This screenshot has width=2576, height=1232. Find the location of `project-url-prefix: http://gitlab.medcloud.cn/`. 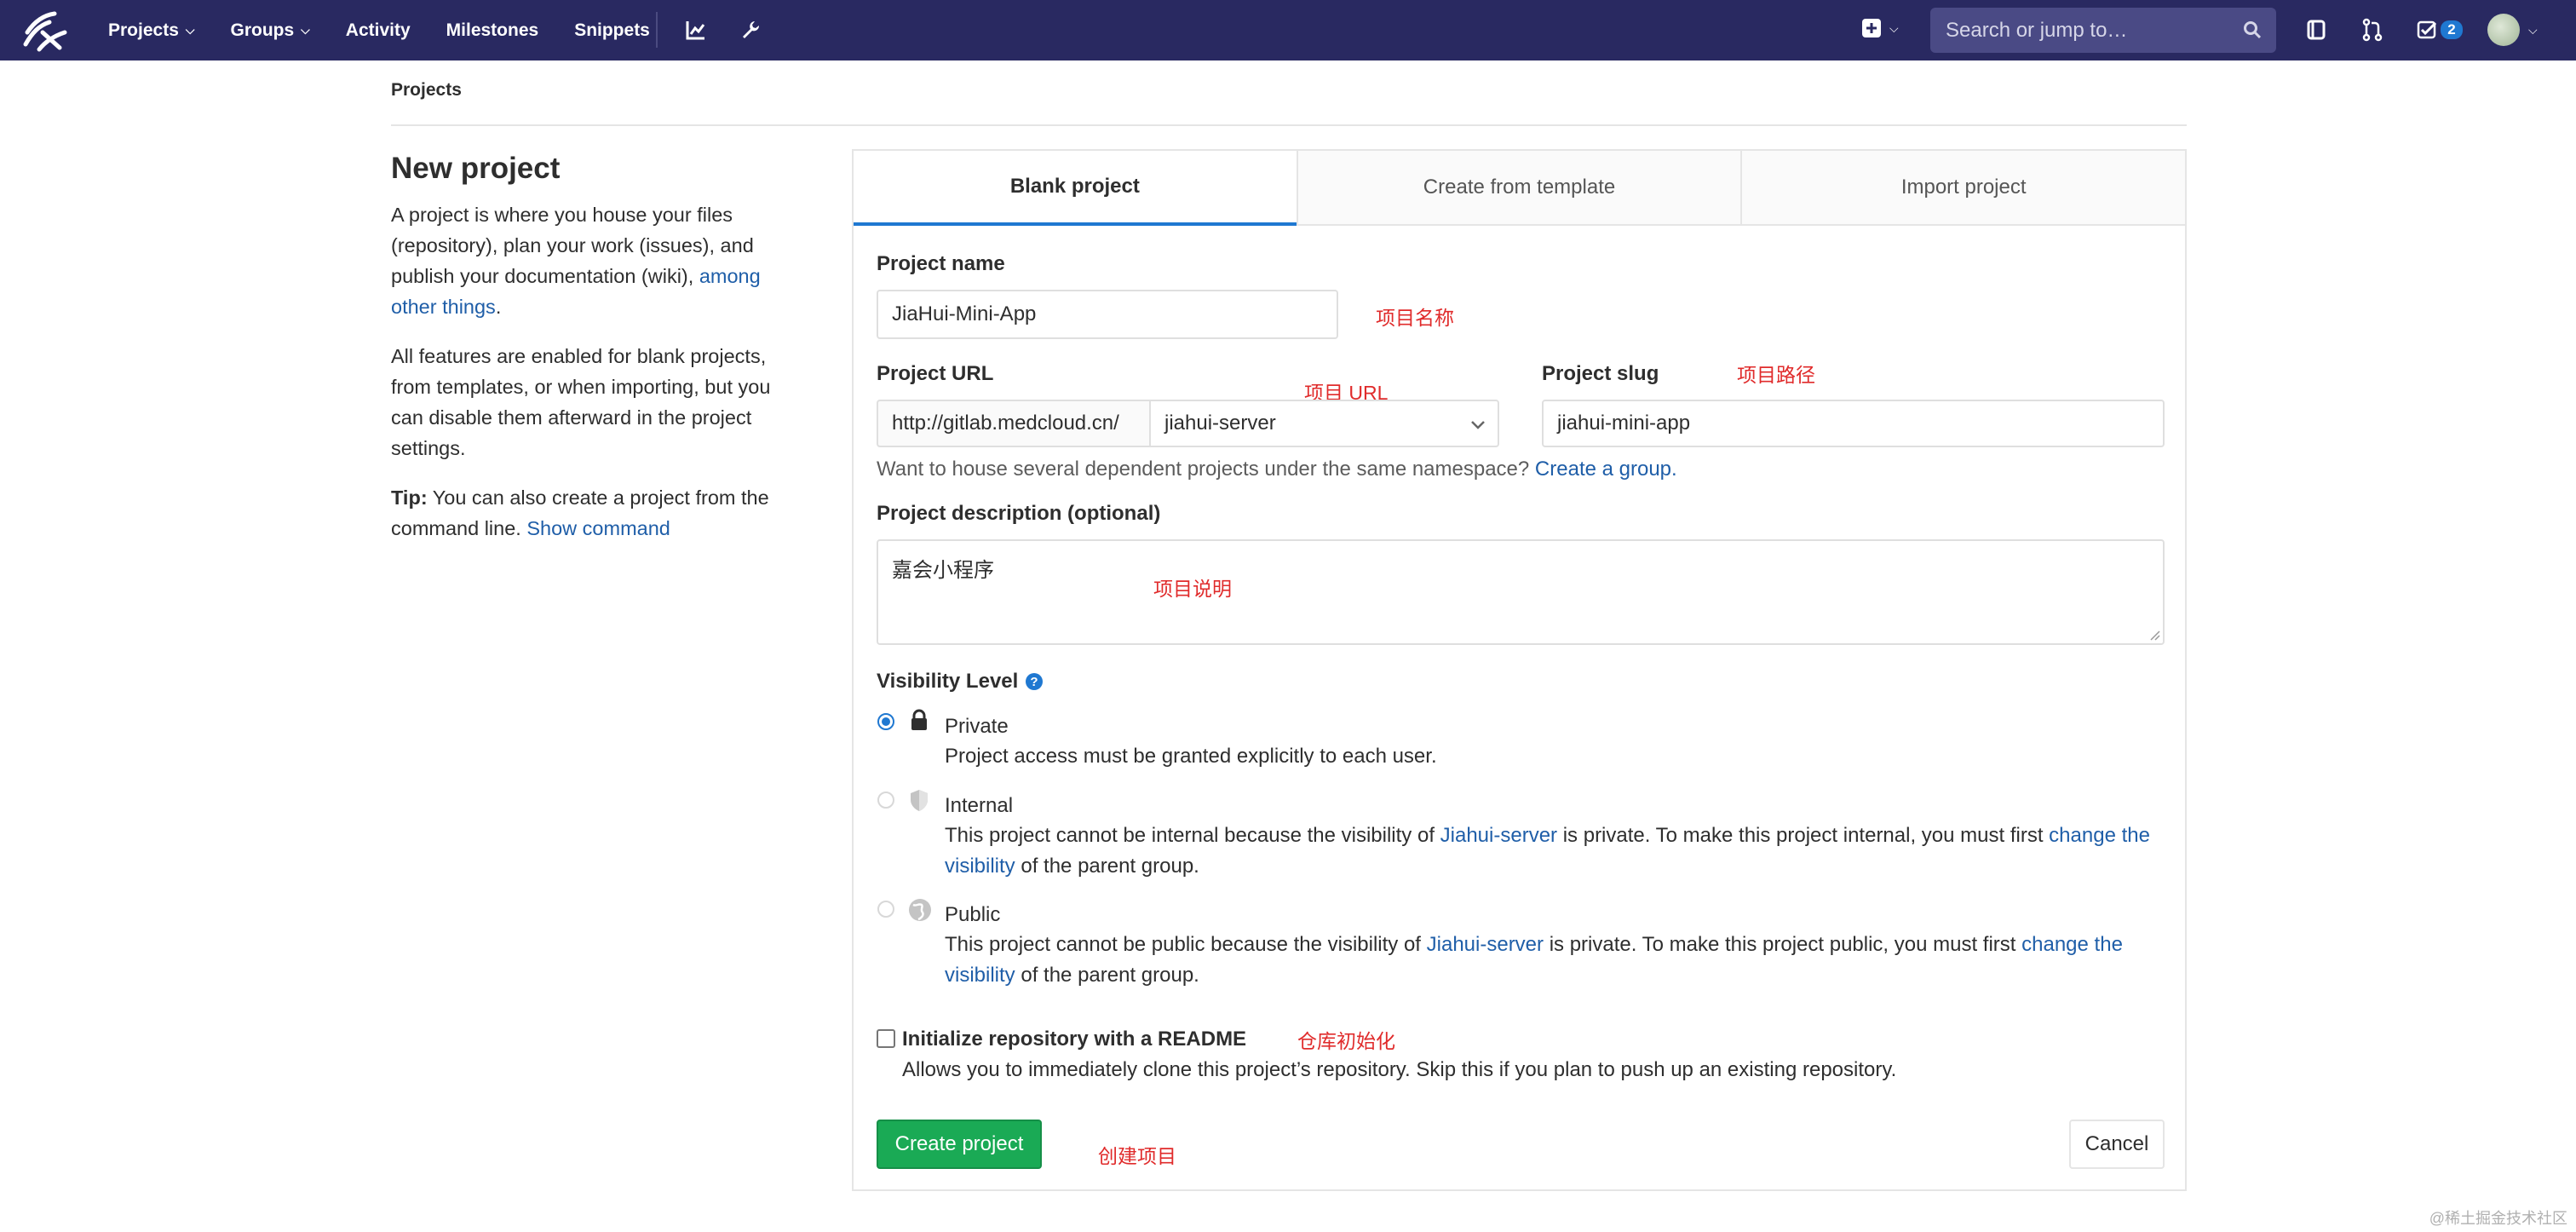

project-url-prefix: http://gitlab.medcloud.cn/ is located at coordinates (1014, 423).